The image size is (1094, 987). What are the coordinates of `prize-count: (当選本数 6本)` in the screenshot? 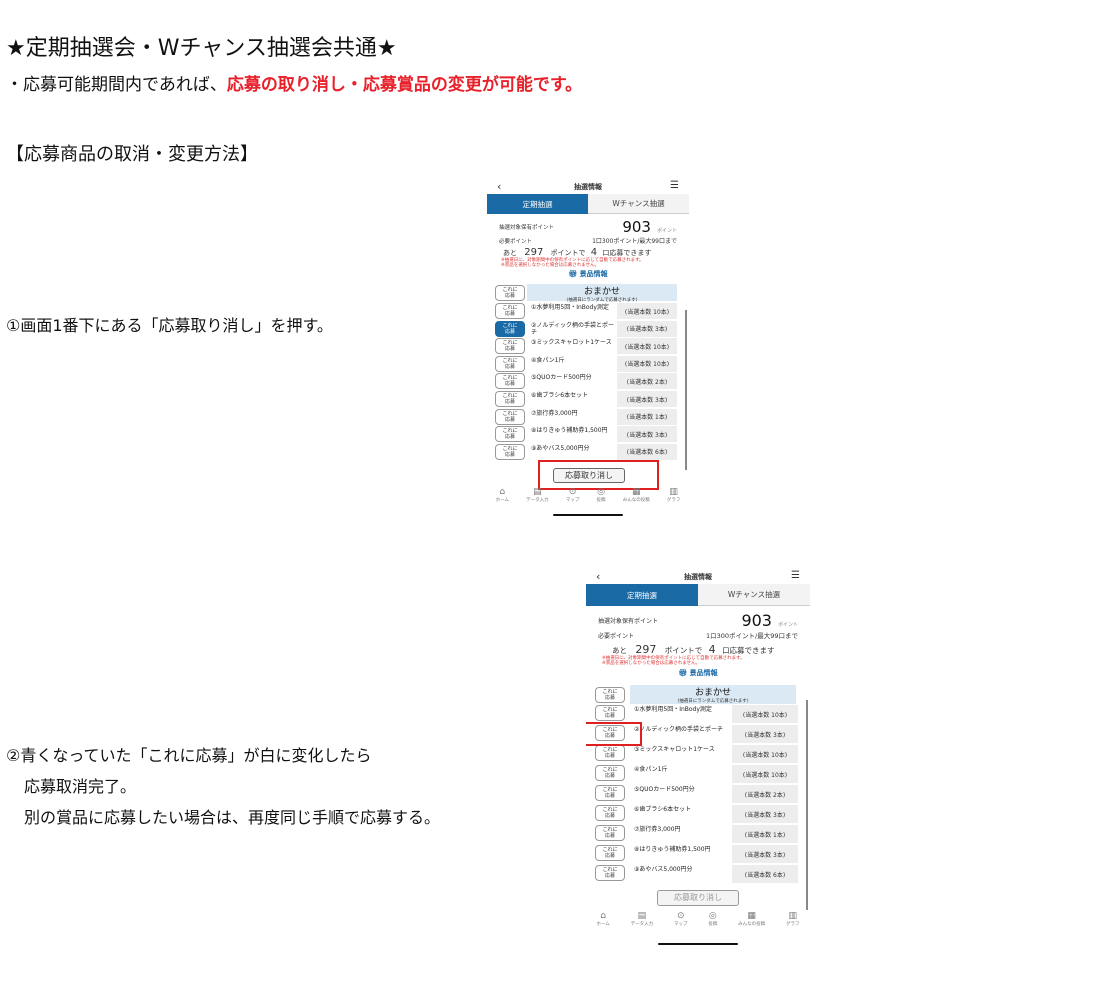 It's located at (765, 874).